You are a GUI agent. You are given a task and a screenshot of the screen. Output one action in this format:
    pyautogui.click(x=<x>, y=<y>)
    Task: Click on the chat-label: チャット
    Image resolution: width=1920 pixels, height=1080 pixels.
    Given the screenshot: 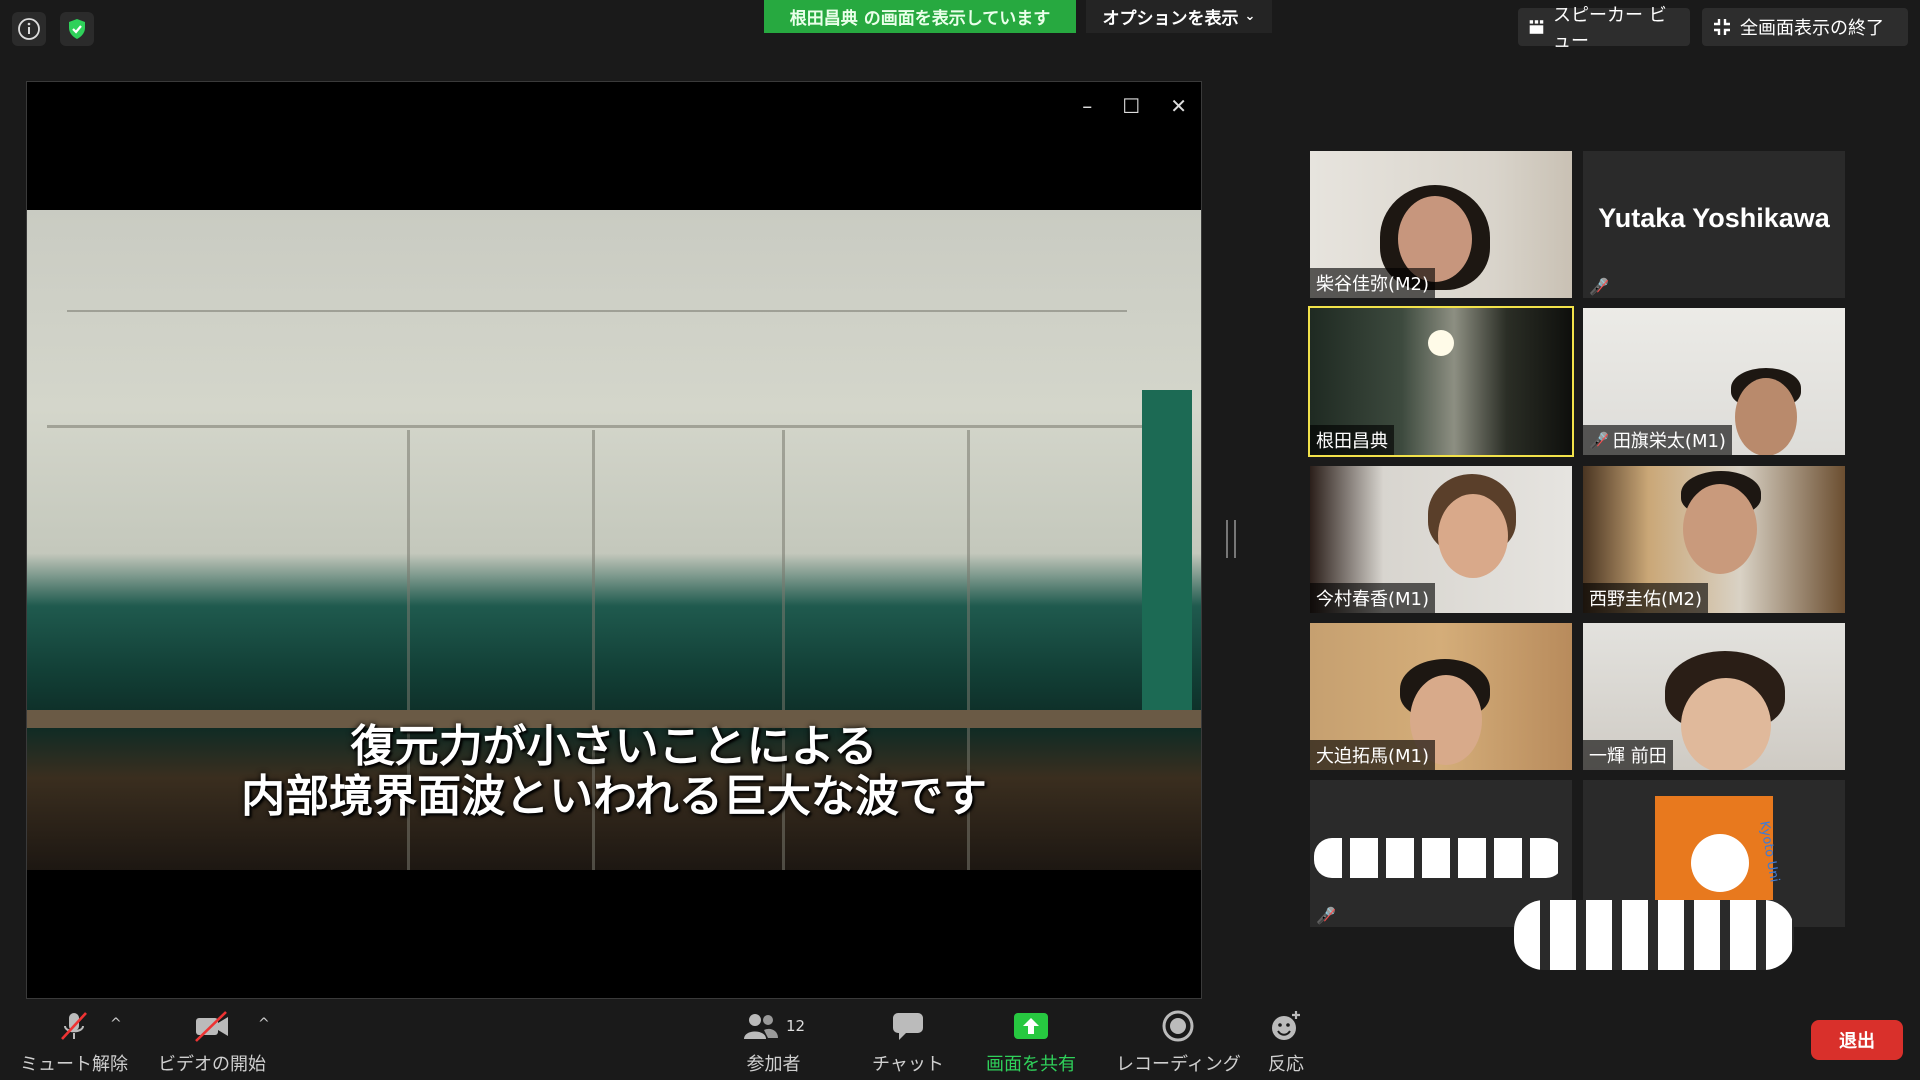 What is the action you would take?
    pyautogui.click(x=908, y=1064)
    